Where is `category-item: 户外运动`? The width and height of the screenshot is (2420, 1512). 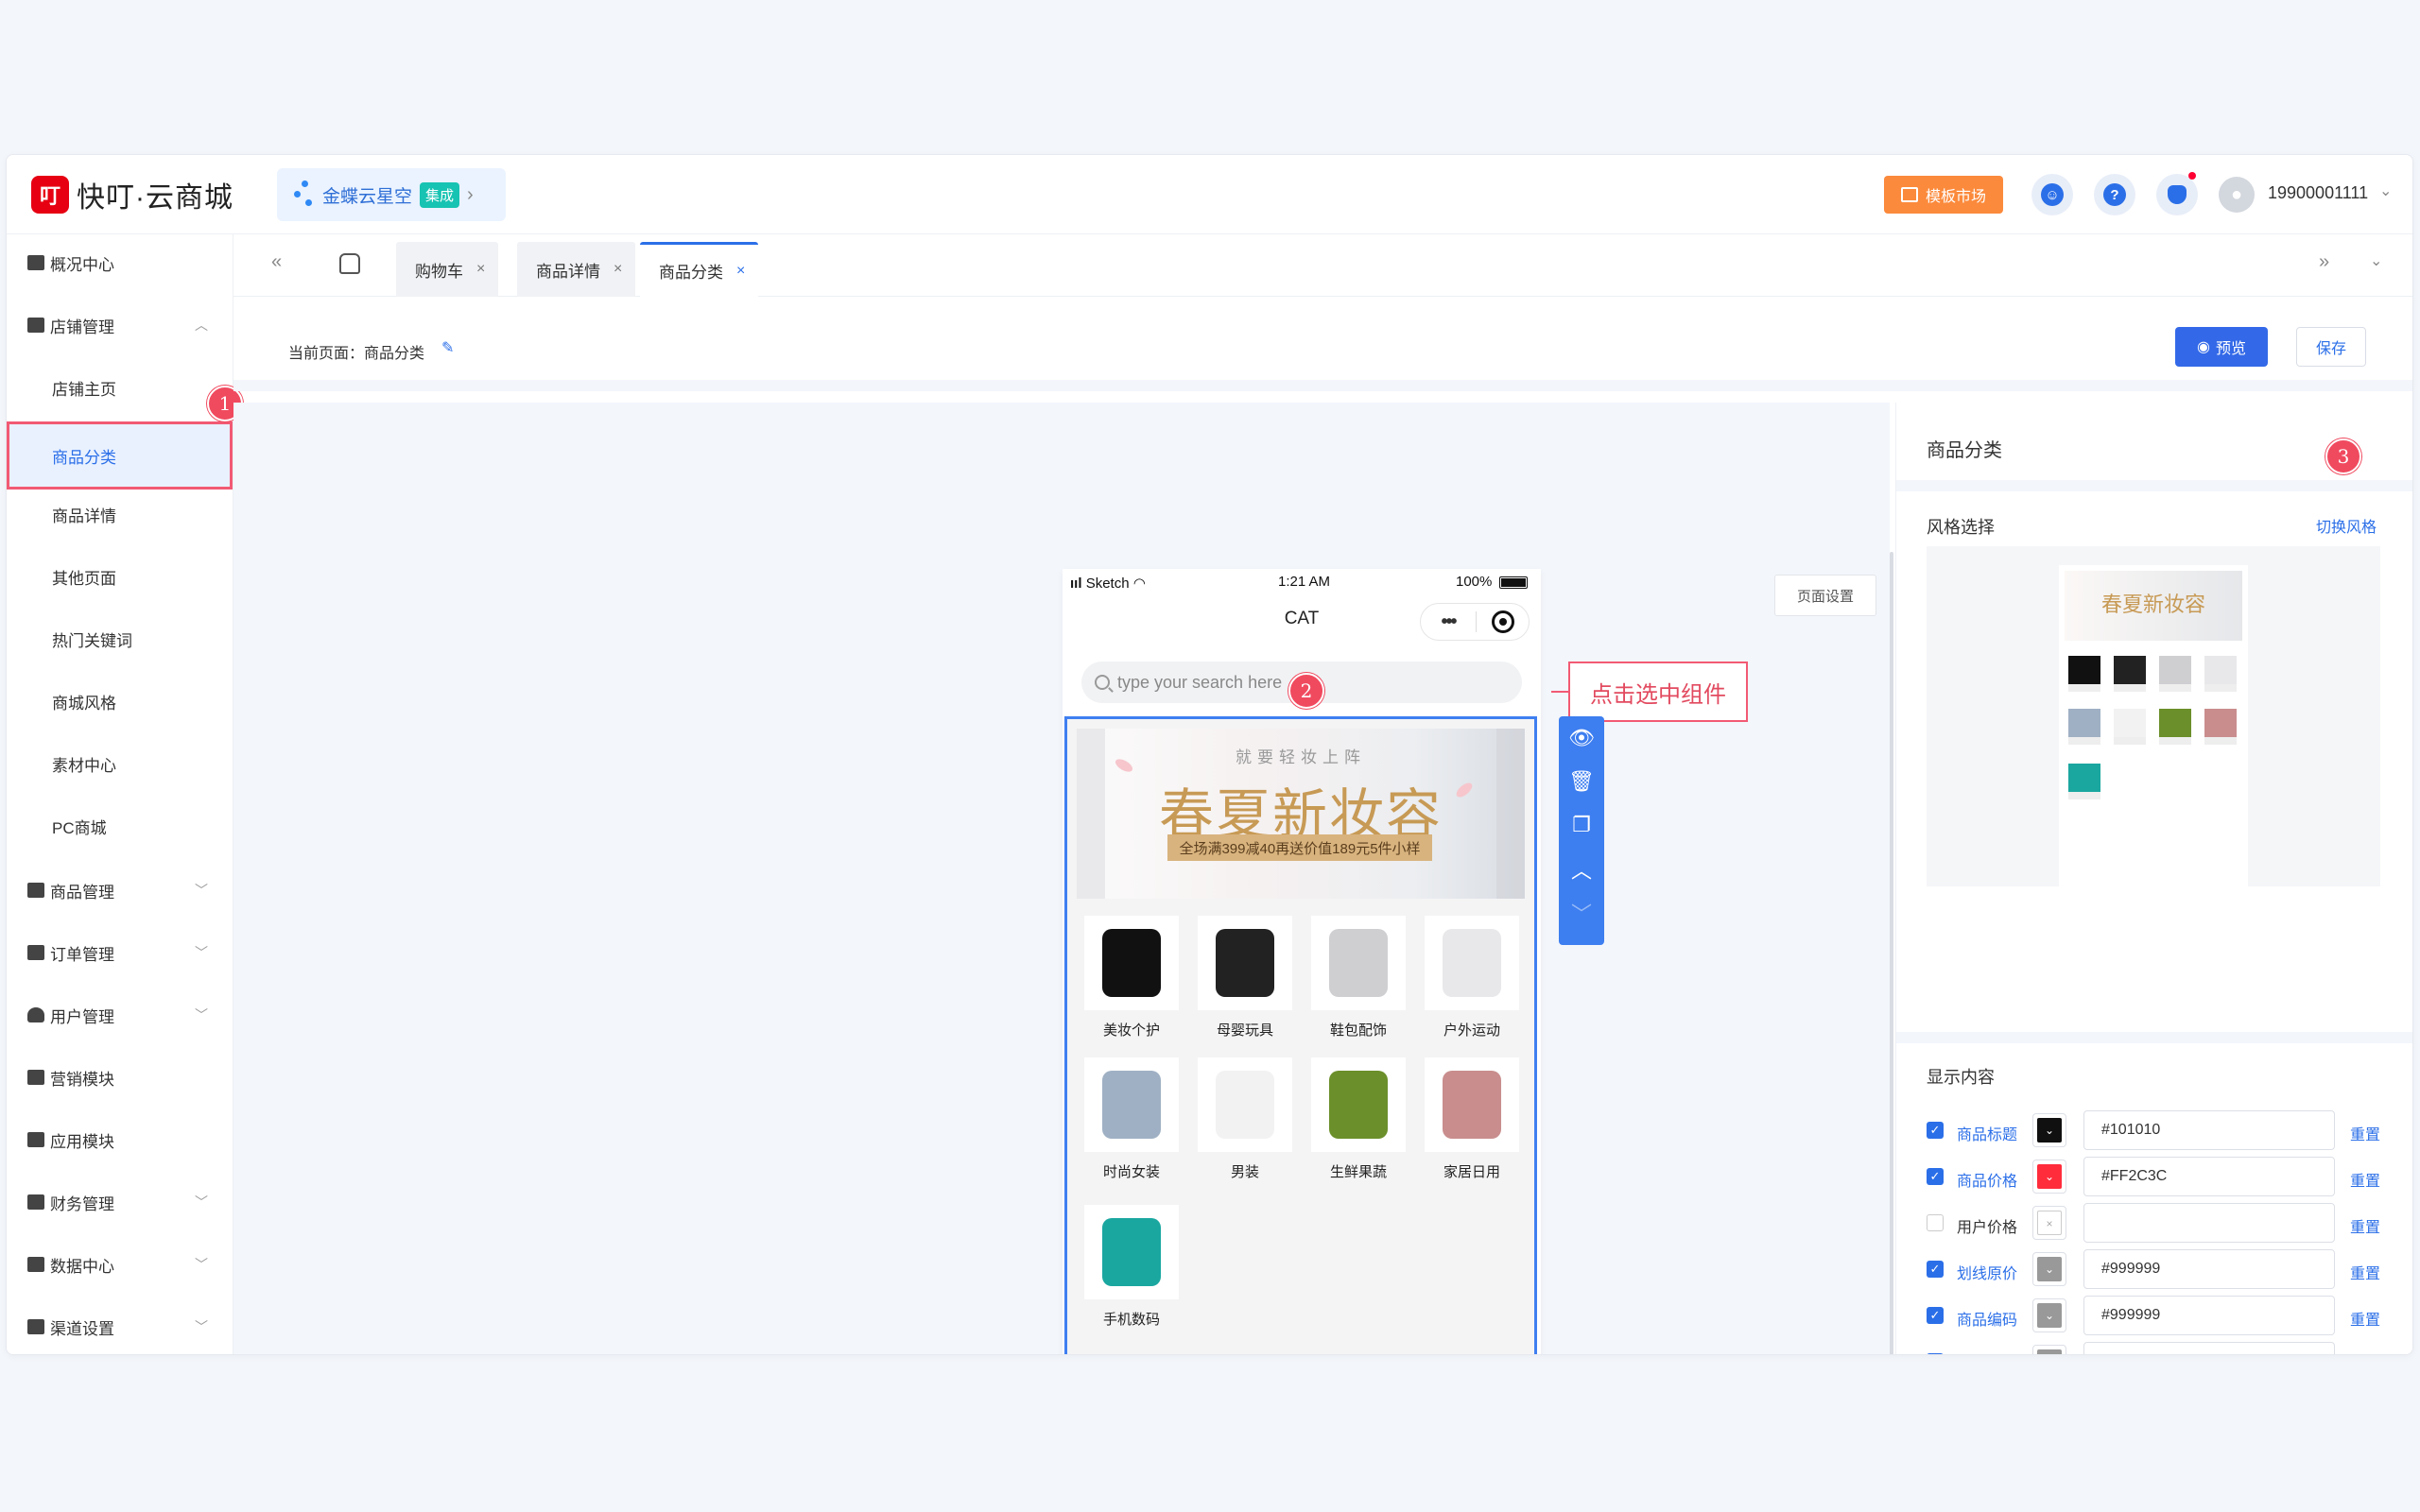 category-item: 户外运动 is located at coordinates (1472, 978).